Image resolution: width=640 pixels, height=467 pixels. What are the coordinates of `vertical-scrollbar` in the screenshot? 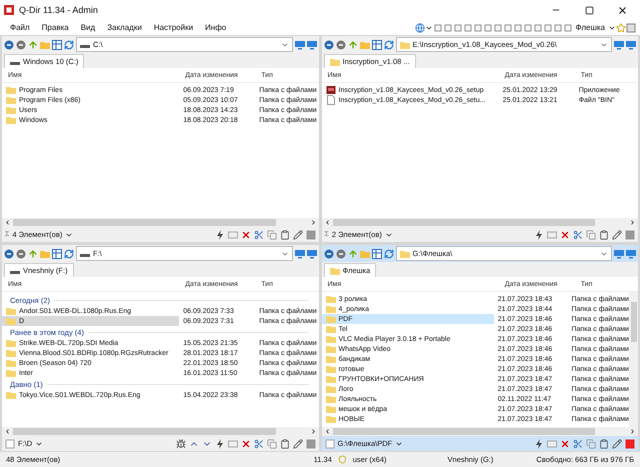 It's located at (633, 359).